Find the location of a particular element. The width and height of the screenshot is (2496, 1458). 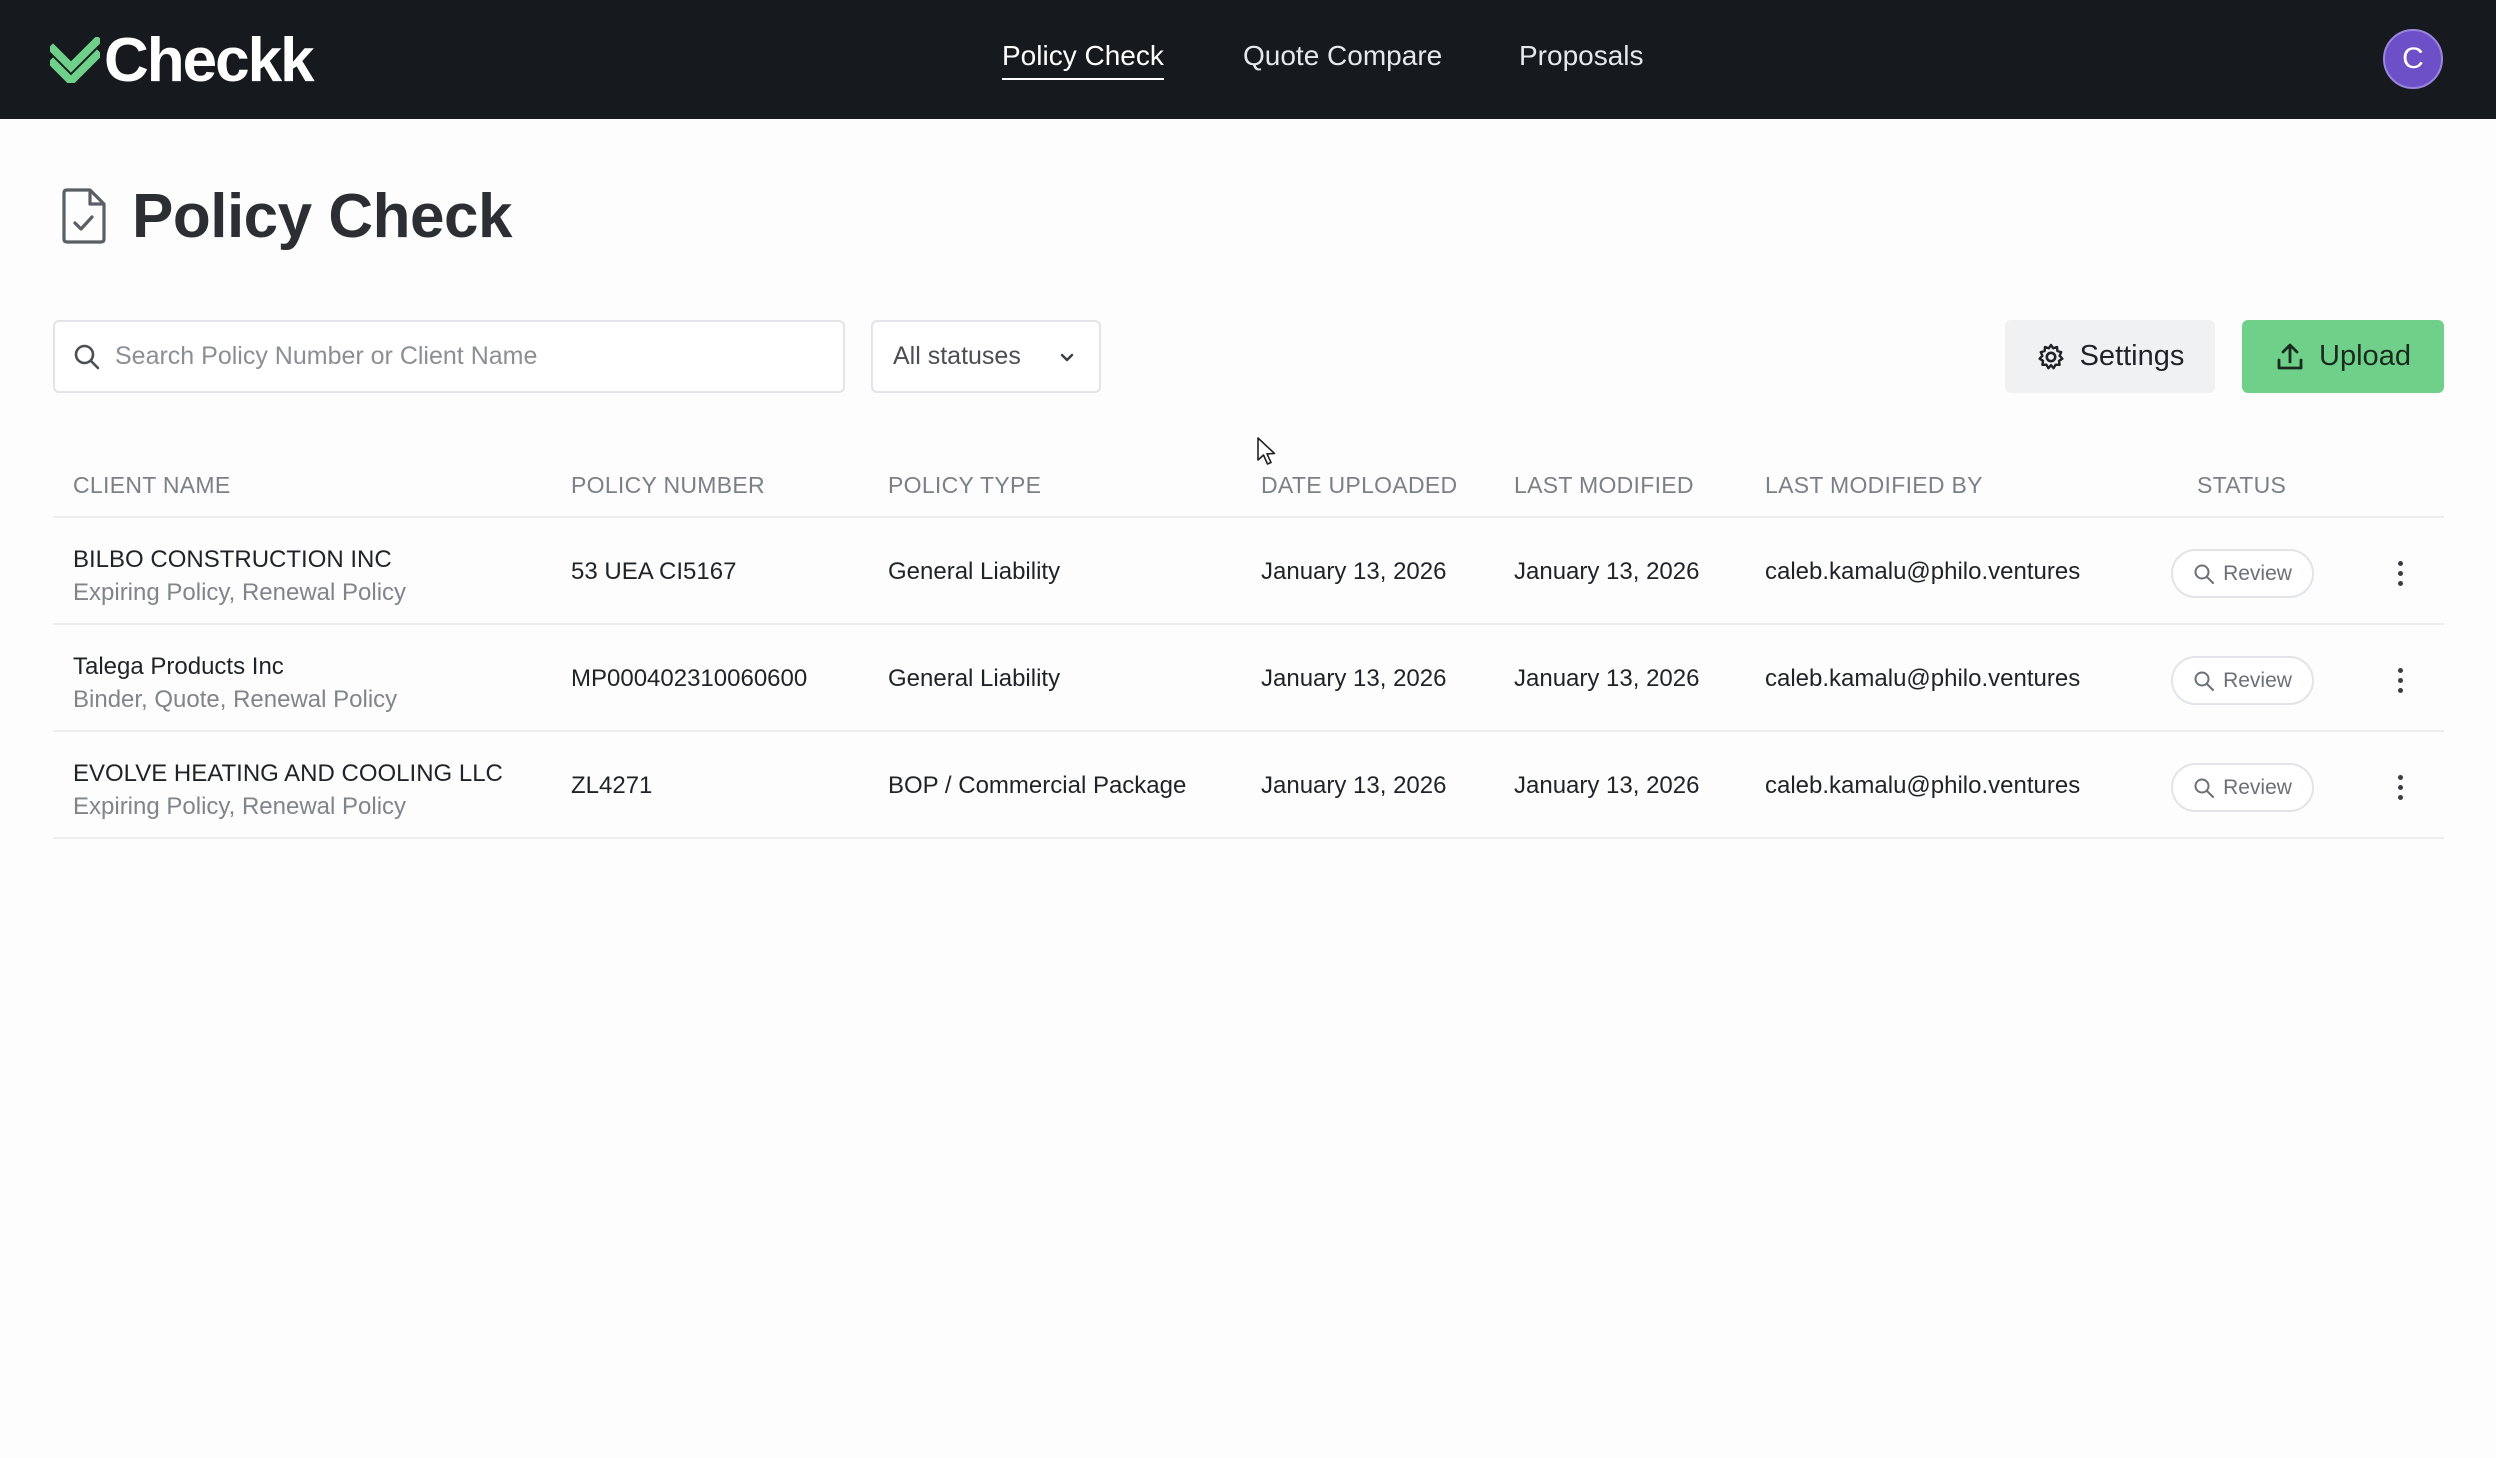

gear-icon is located at coordinates (2050, 356).